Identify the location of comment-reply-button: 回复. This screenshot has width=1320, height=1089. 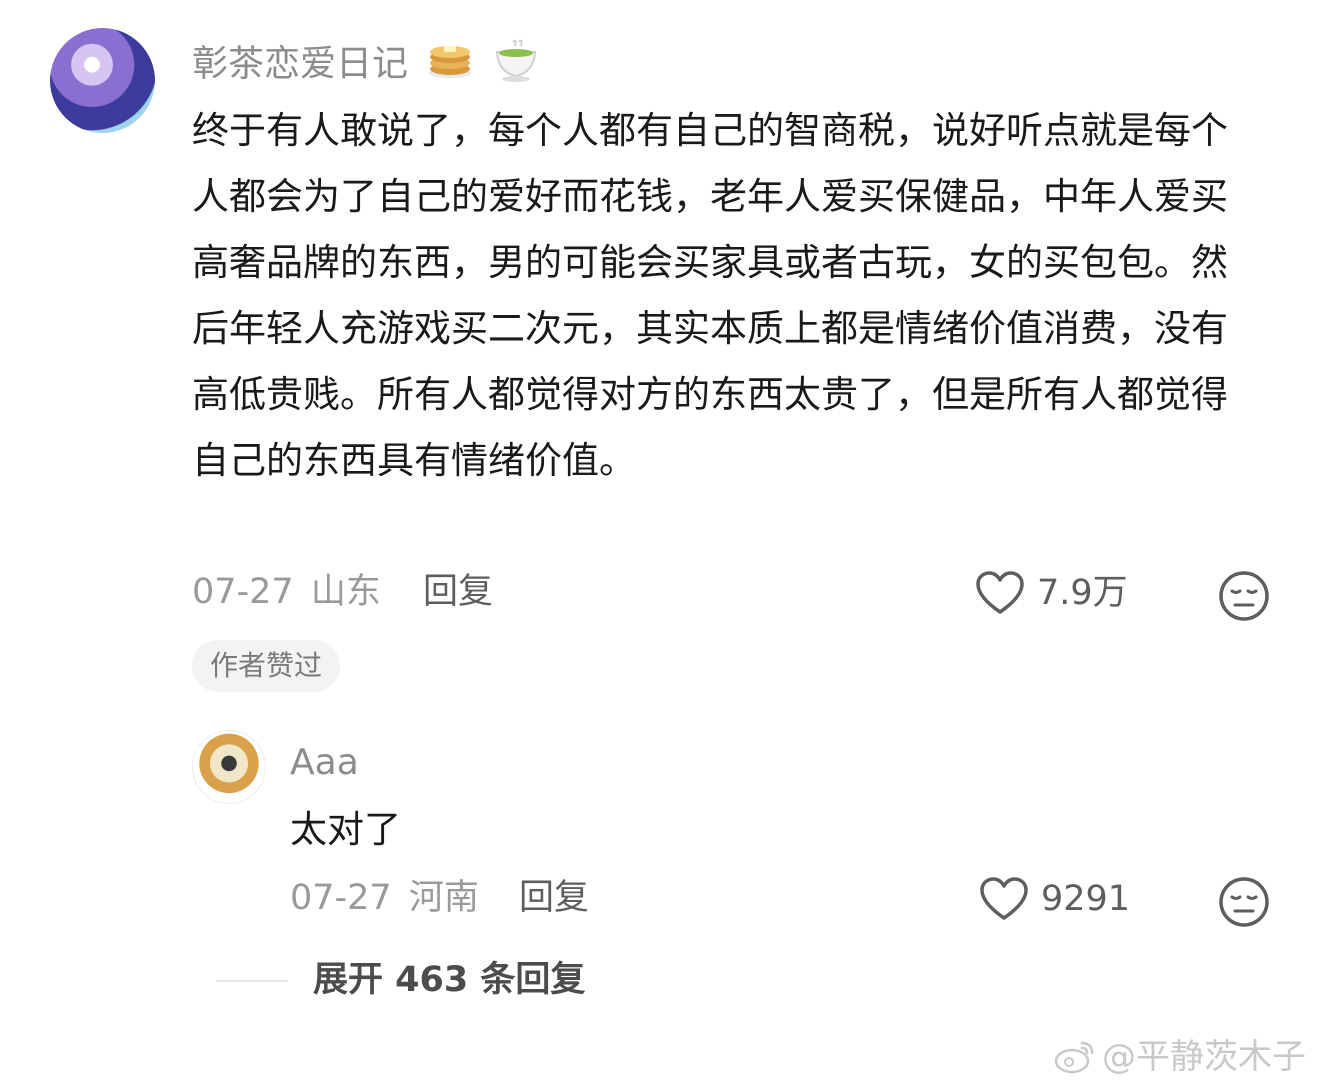
(458, 592).